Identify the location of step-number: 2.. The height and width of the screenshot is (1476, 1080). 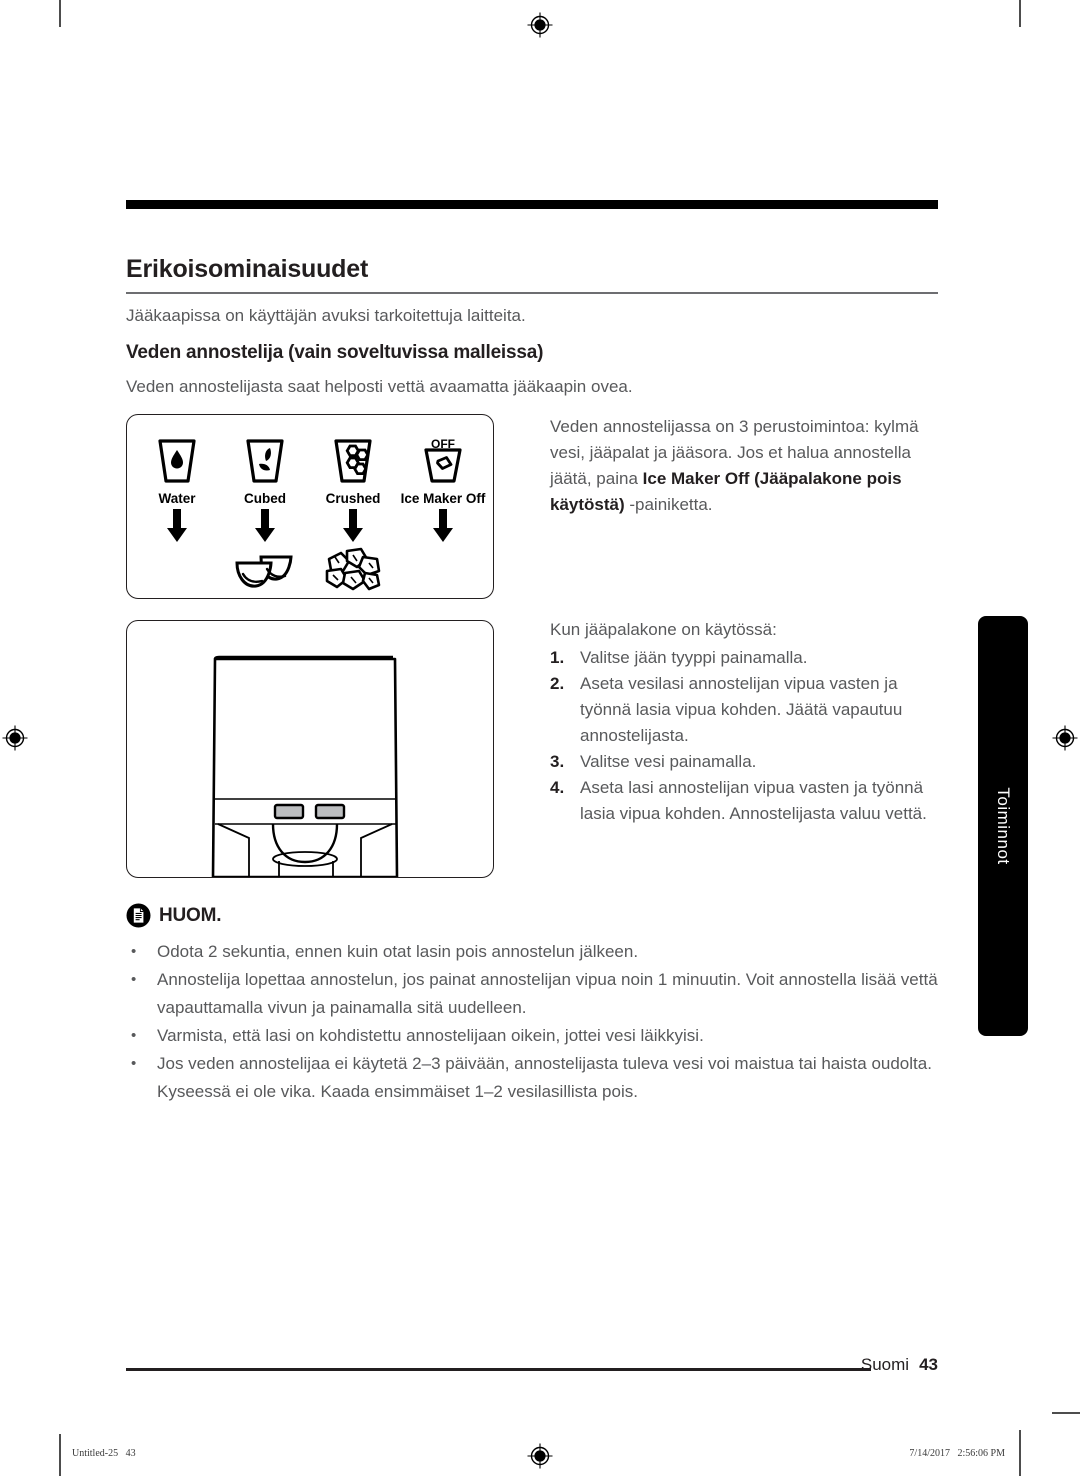
(557, 683).